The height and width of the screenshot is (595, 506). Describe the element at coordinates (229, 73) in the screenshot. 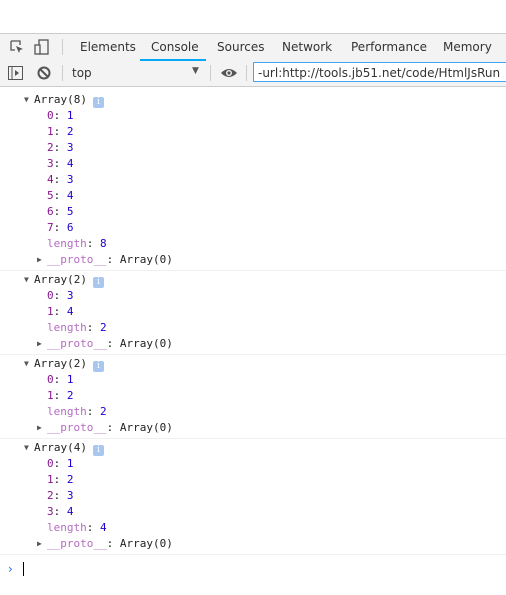

I see `live-expression-eye-icon` at that location.